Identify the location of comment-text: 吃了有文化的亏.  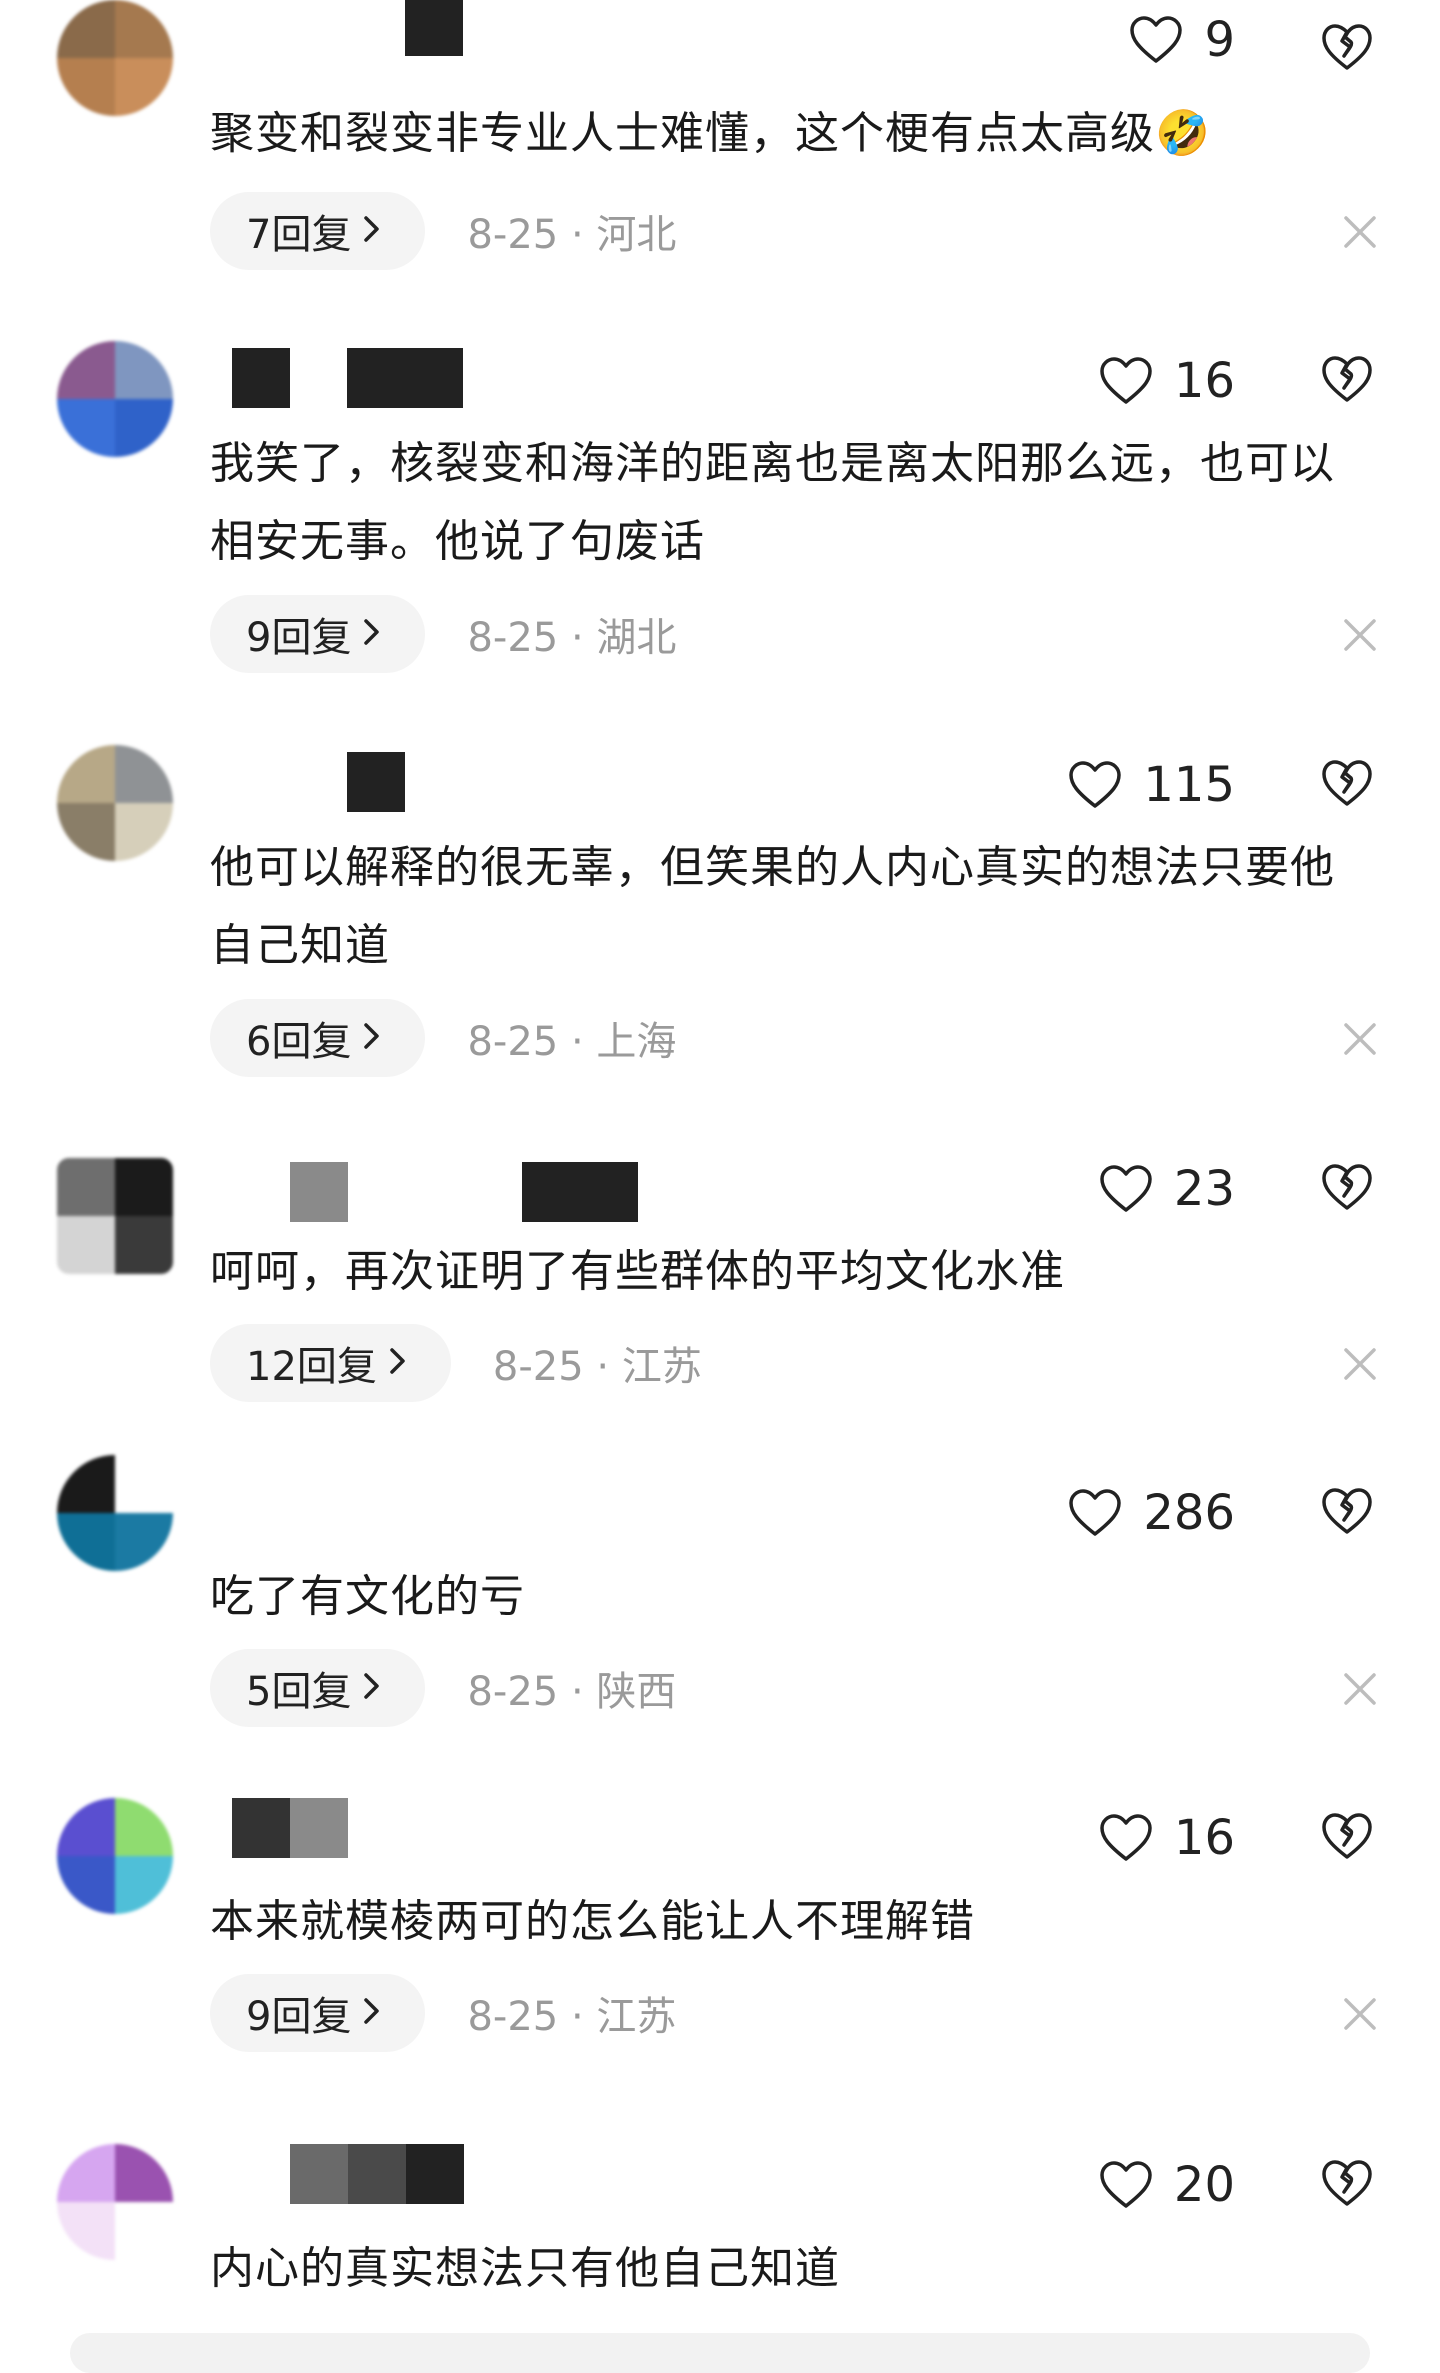
(367, 1596).